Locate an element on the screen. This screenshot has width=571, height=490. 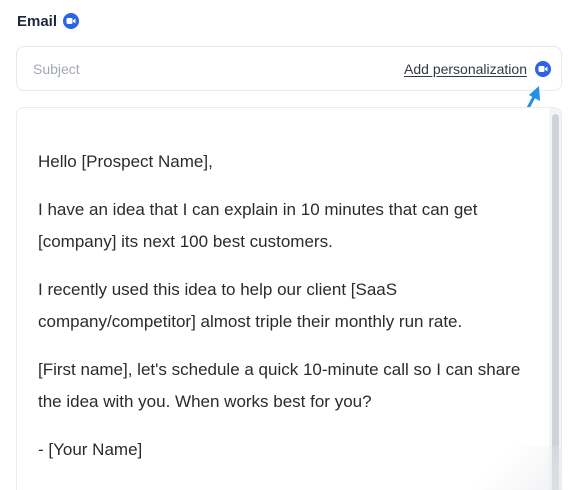
section-title: Email is located at coordinates (37, 21).